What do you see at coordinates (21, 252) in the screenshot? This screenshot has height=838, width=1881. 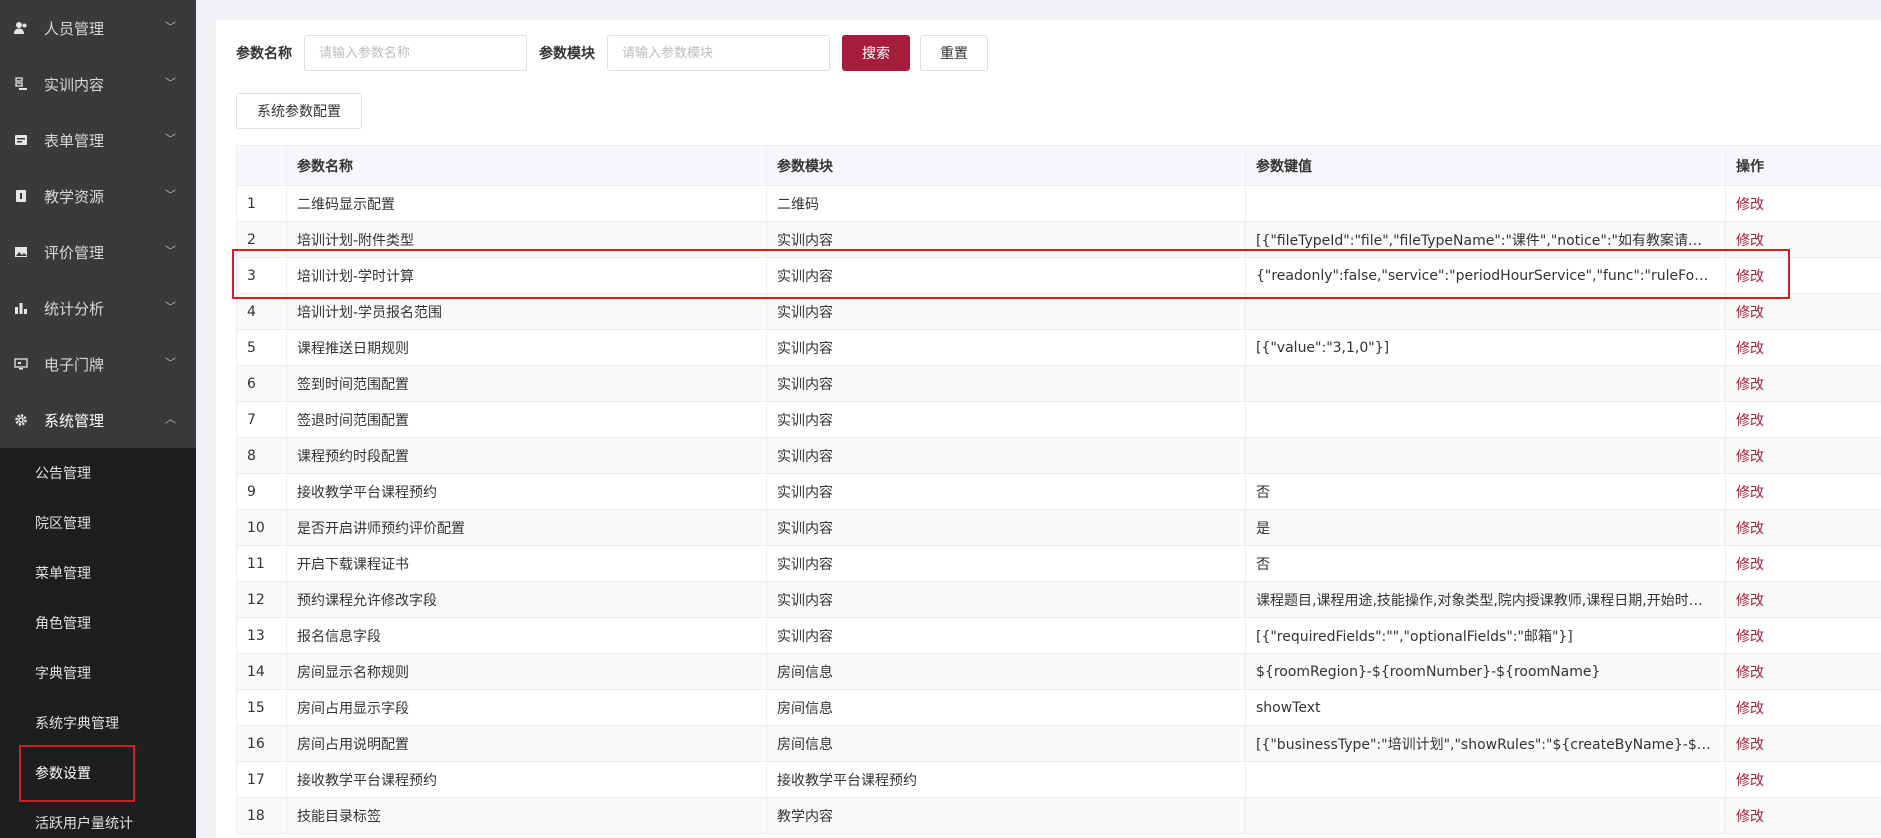 I see `image-icon` at bounding box center [21, 252].